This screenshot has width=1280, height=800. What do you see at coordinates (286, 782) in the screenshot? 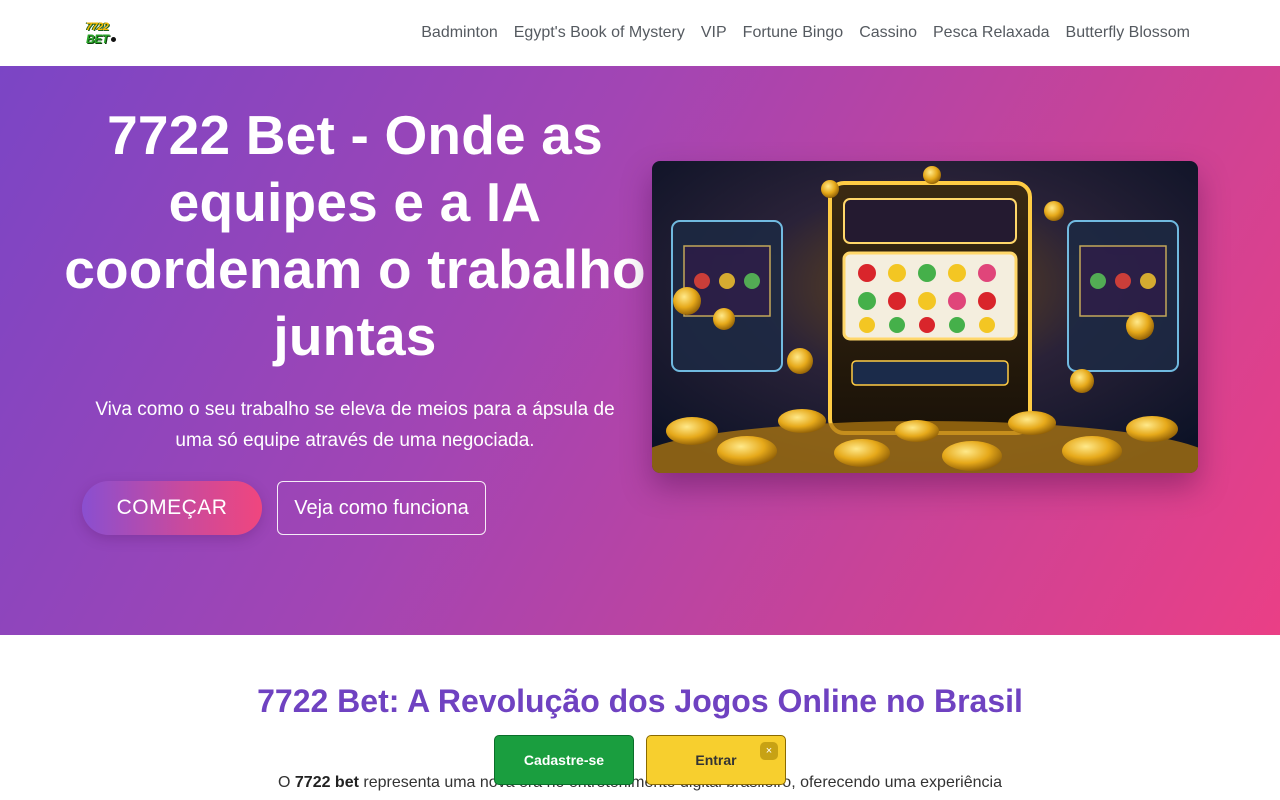
I see `paragraph-prefix: O` at bounding box center [286, 782].